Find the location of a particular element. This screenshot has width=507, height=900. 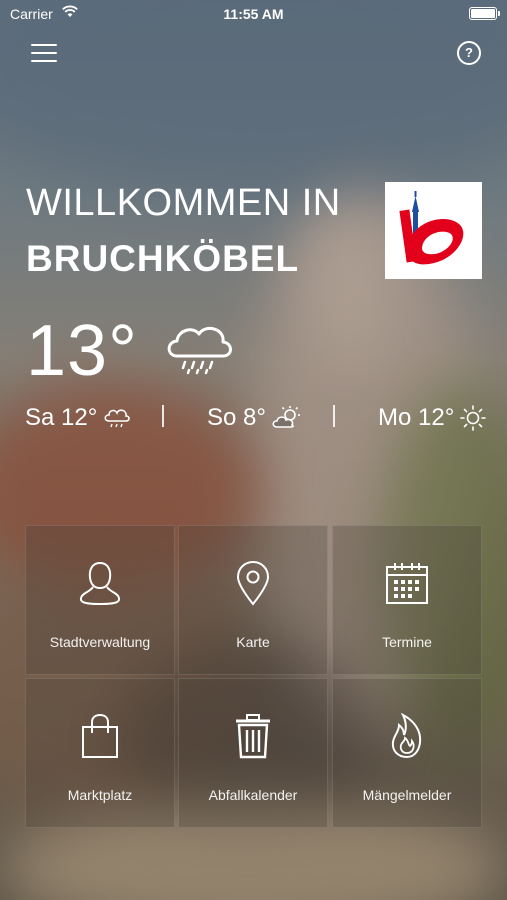

question-mark-icon: ? is located at coordinates (469, 53).